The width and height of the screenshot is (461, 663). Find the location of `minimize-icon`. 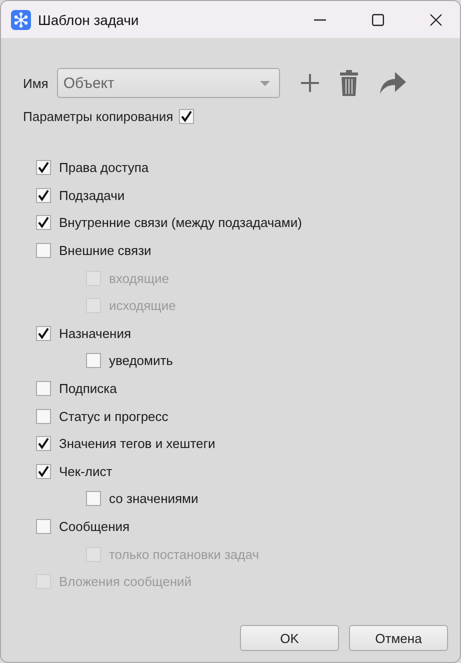

minimize-icon is located at coordinates (320, 19).